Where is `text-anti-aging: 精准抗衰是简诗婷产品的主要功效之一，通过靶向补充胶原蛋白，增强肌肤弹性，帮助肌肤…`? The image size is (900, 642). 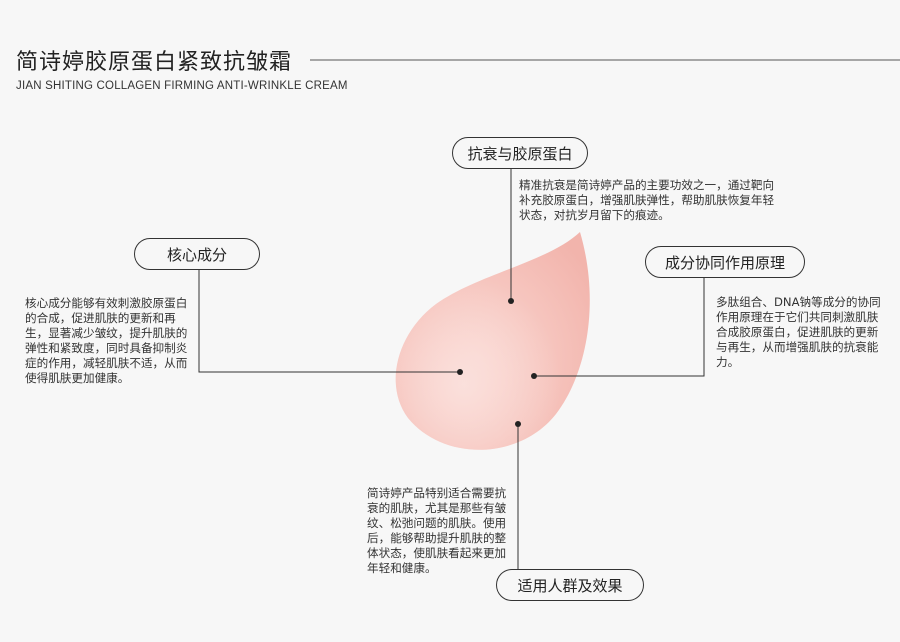
text-anti-aging: 精准抗衰是简诗婷产品的主要功效之一，通过靶向补充胶原蛋白，增强肌肤弹性，帮助肌肤… is located at coordinates (647, 200).